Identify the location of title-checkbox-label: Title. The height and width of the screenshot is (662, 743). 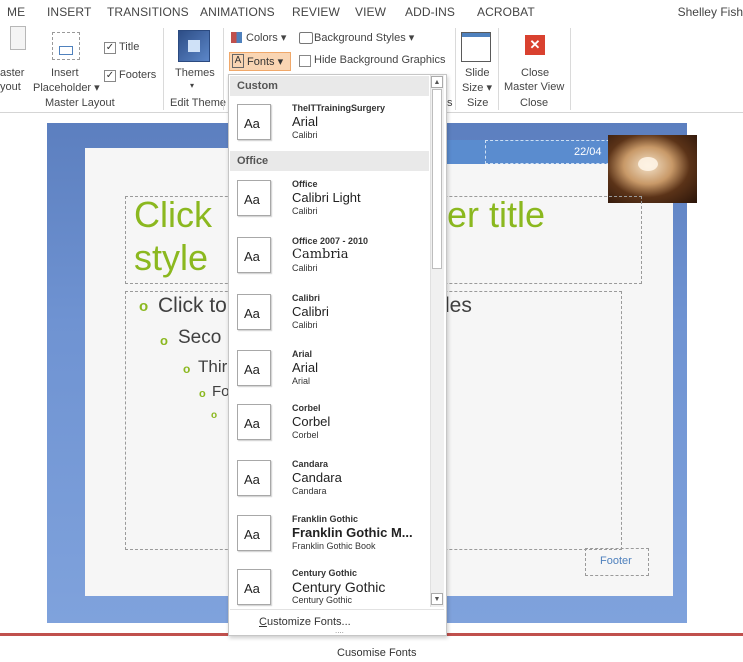
(129, 47).